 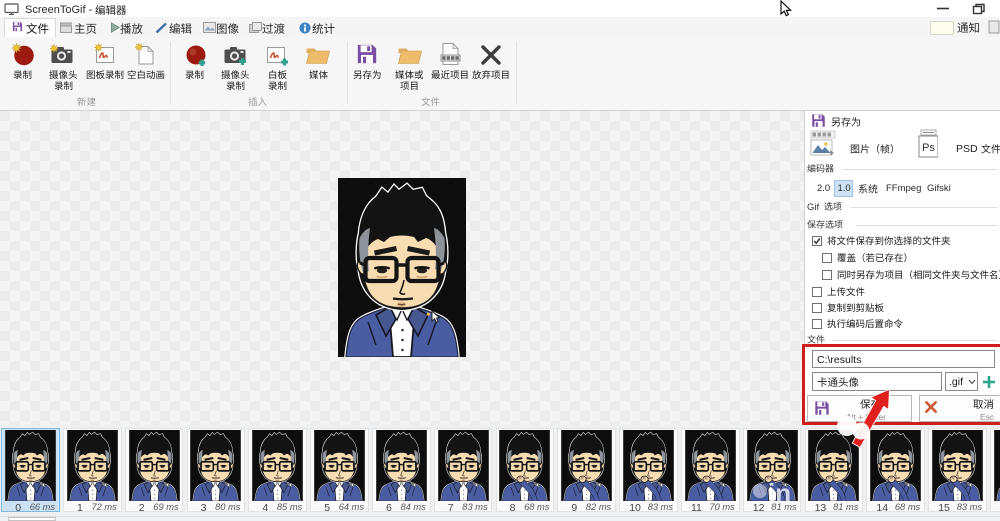 What do you see at coordinates (860, 432) in the screenshot?
I see `svg-text: y` at bounding box center [860, 432].